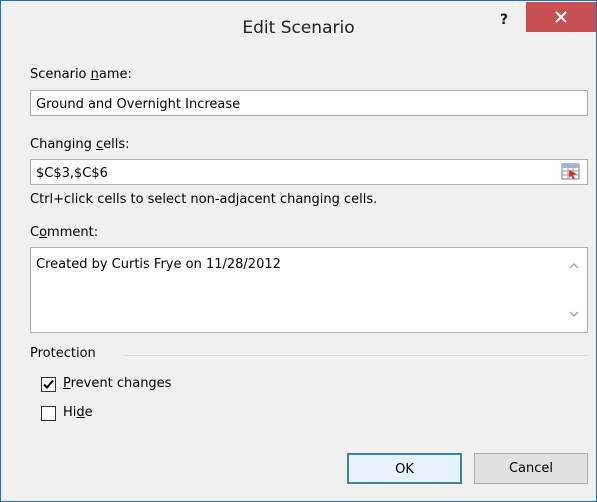 This screenshot has width=597, height=502. Describe the element at coordinates (404, 468) in the screenshot. I see `ok-button: OK` at that location.